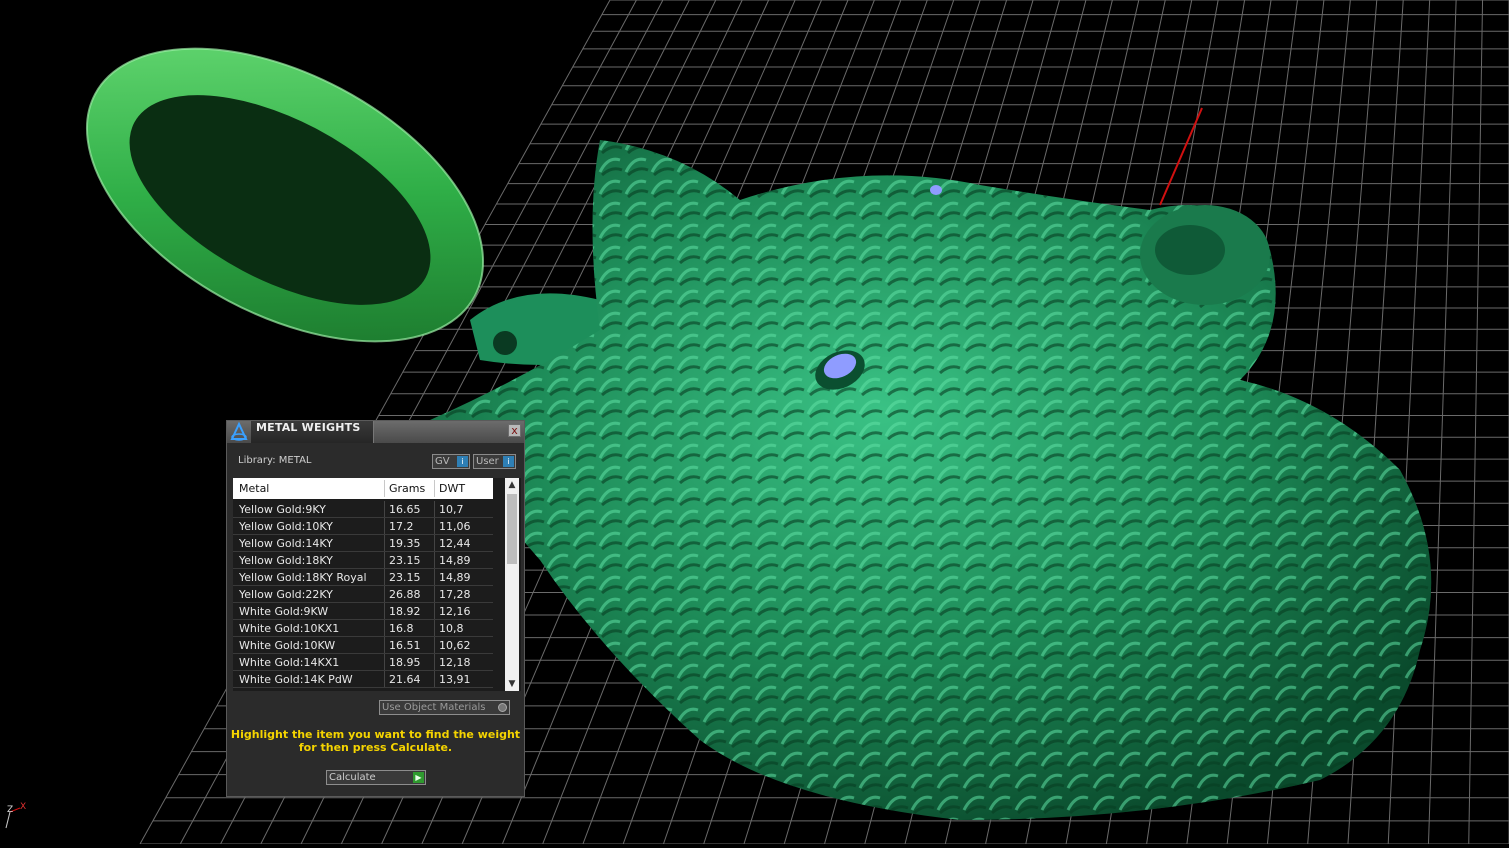 The height and width of the screenshot is (848, 1509). What do you see at coordinates (512, 529) in the screenshot?
I see `scroll-thumb` at bounding box center [512, 529].